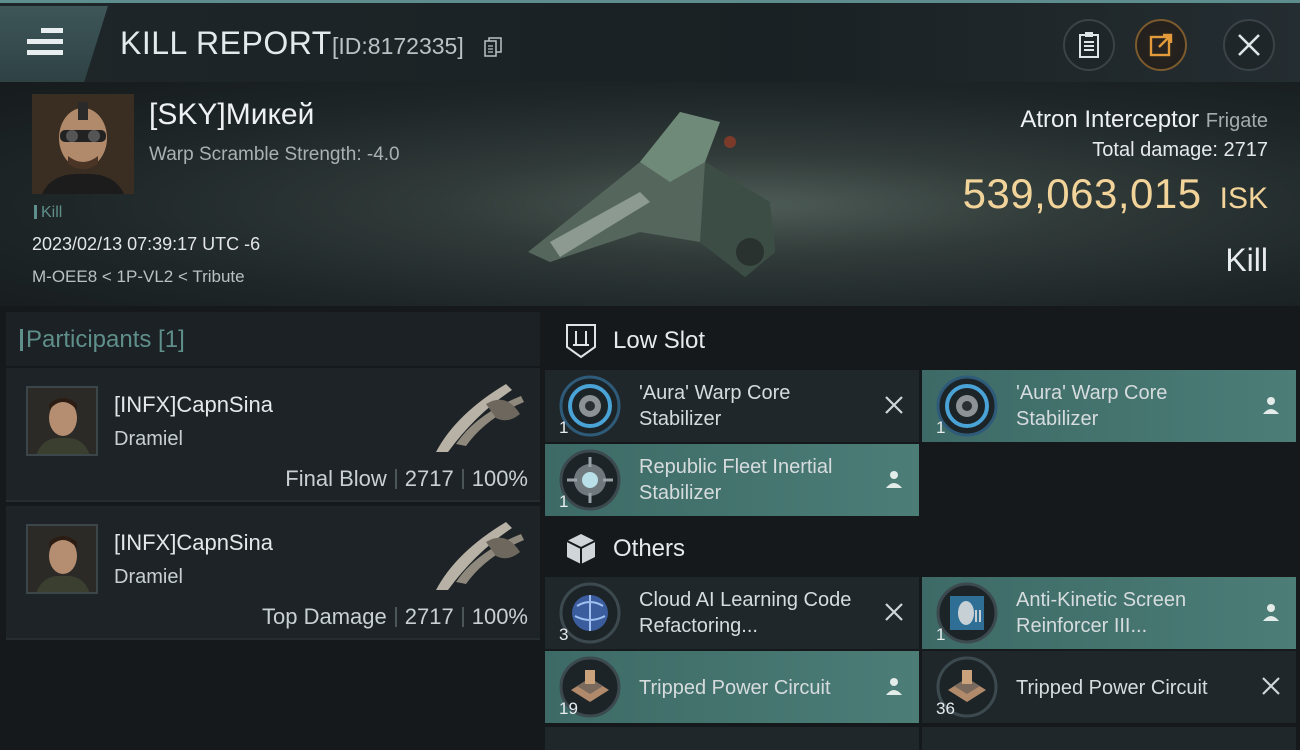 The width and height of the screenshot is (1300, 750). What do you see at coordinates (1236, 121) in the screenshot?
I see `ship-class: Frigate` at bounding box center [1236, 121].